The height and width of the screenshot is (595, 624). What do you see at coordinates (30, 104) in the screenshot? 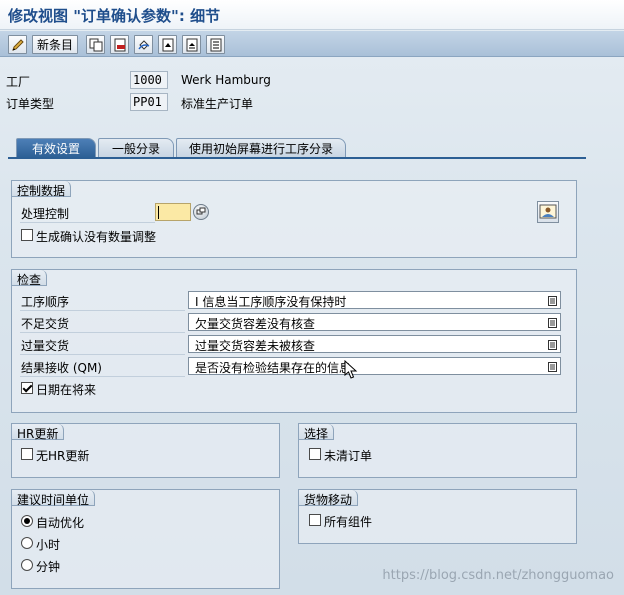
I see `order-type-label: 订单类型` at bounding box center [30, 104].